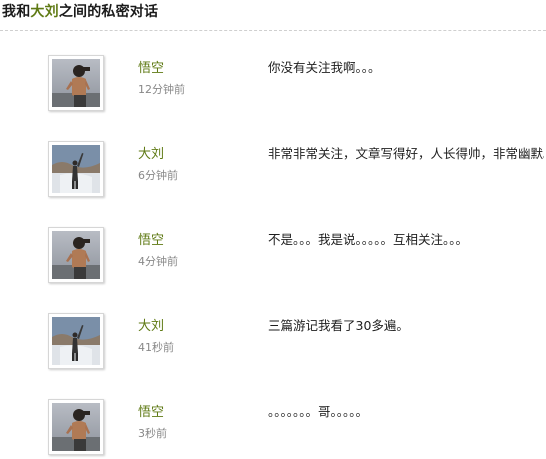 This screenshot has width=546, height=459. I want to click on message-item: 悟空 3秒前 。。。。。。。哥。。。。。, so click(273, 429).